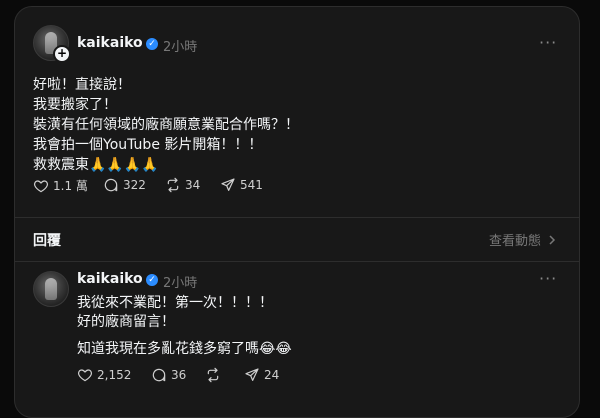 The width and height of the screenshot is (600, 418). I want to click on share-button: 24, so click(261, 375).